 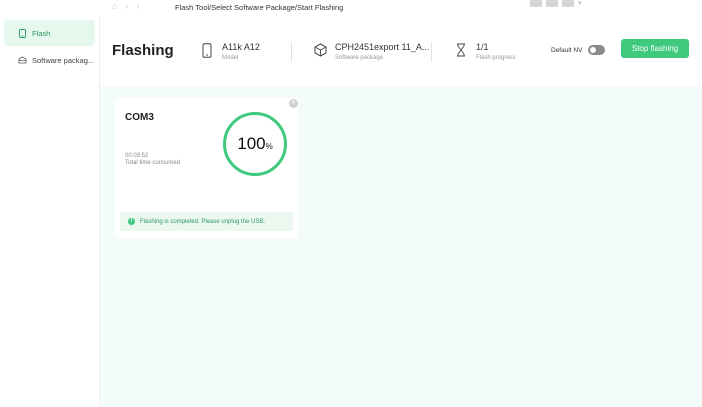 What do you see at coordinates (461, 50) in the screenshot?
I see `hourglass-icon` at bounding box center [461, 50].